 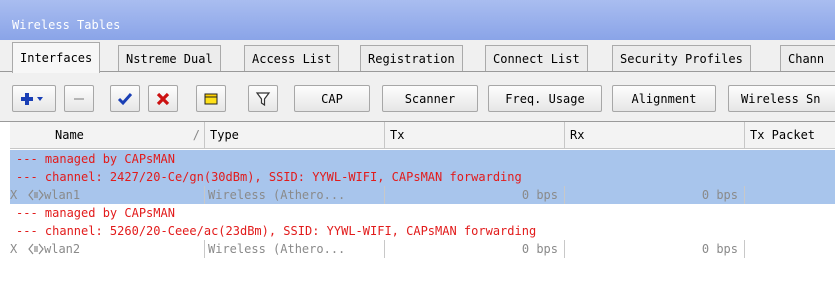 I want to click on tab-registration: Registration, so click(x=411, y=58).